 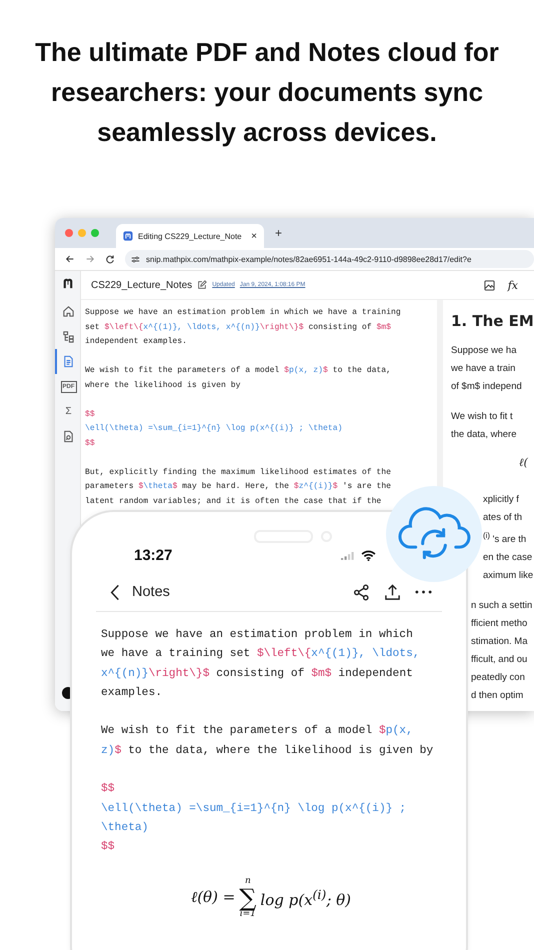 I want to click on code-line: examples., so click(x=132, y=693).